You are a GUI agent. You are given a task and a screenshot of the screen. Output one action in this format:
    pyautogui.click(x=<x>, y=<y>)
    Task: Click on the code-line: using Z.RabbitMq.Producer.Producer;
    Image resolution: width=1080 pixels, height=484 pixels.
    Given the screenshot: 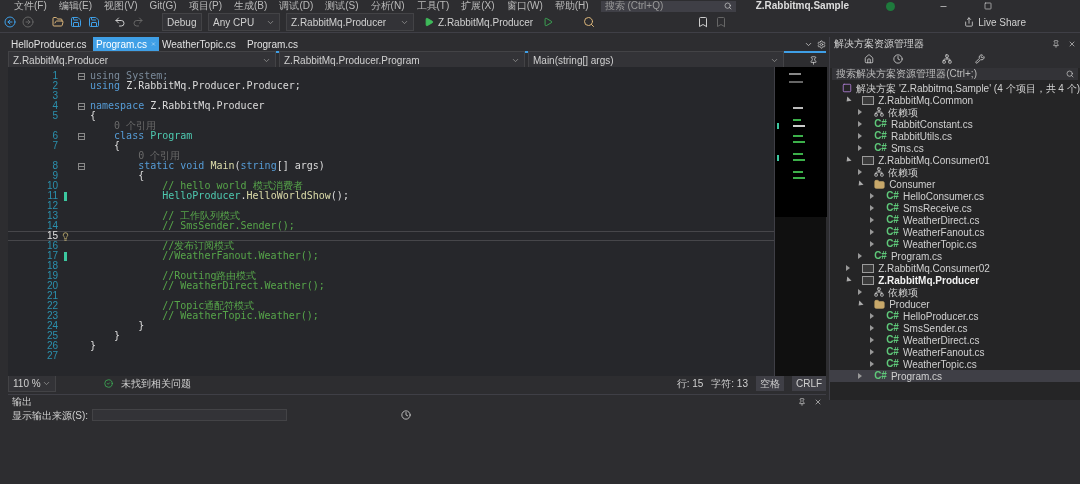 What is the action you would take?
    pyautogui.click(x=195, y=86)
    